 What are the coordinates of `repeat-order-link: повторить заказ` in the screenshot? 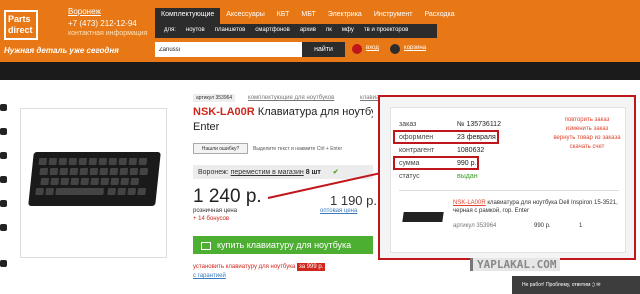 It's located at (587, 120).